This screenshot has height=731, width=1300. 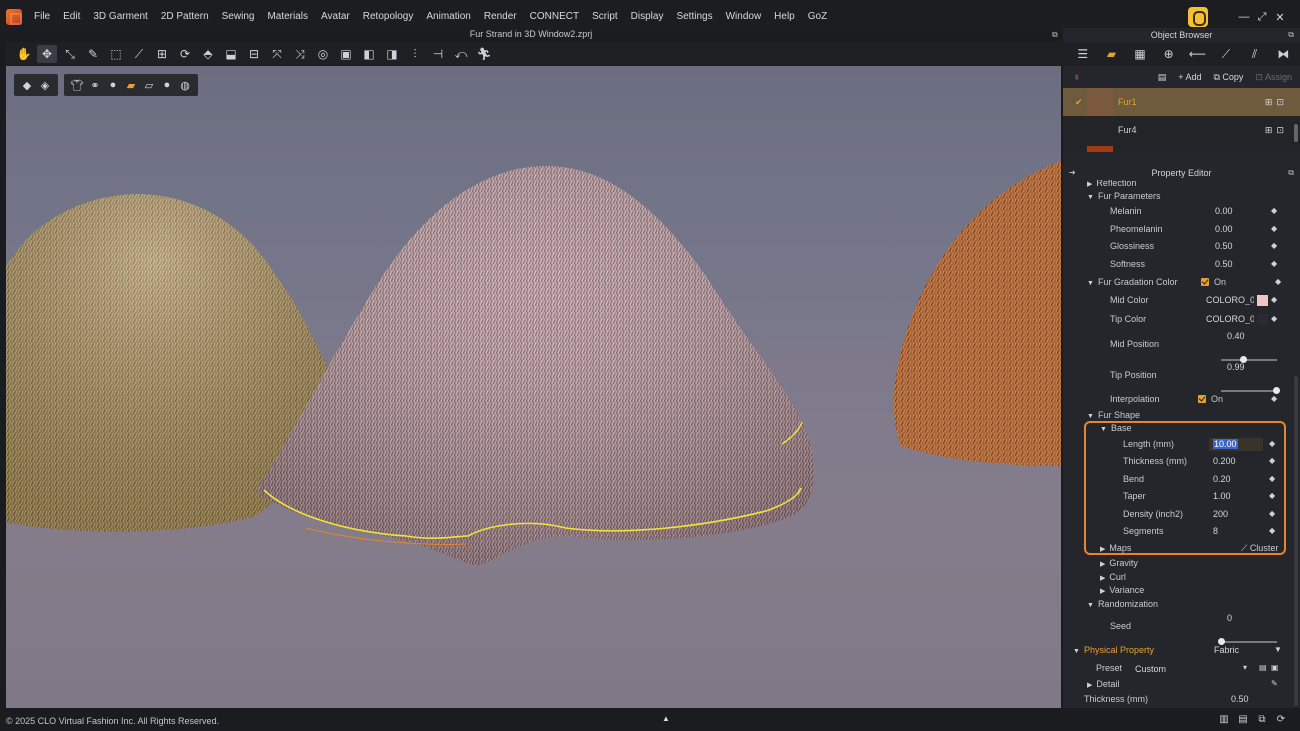 What do you see at coordinates (27, 85) in the screenshot?
I see `solid-view-icon: ◆` at bounding box center [27, 85].